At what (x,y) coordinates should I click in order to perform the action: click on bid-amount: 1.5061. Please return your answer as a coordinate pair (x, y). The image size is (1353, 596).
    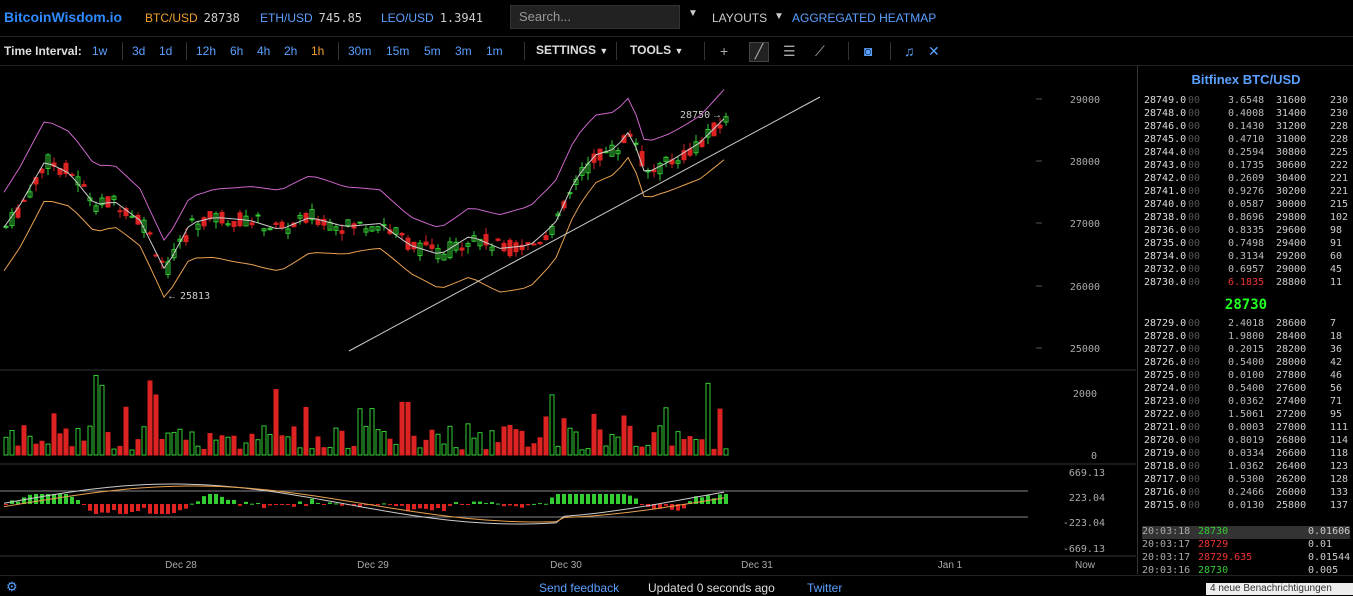
    Looking at the image, I should click on (1246, 414).